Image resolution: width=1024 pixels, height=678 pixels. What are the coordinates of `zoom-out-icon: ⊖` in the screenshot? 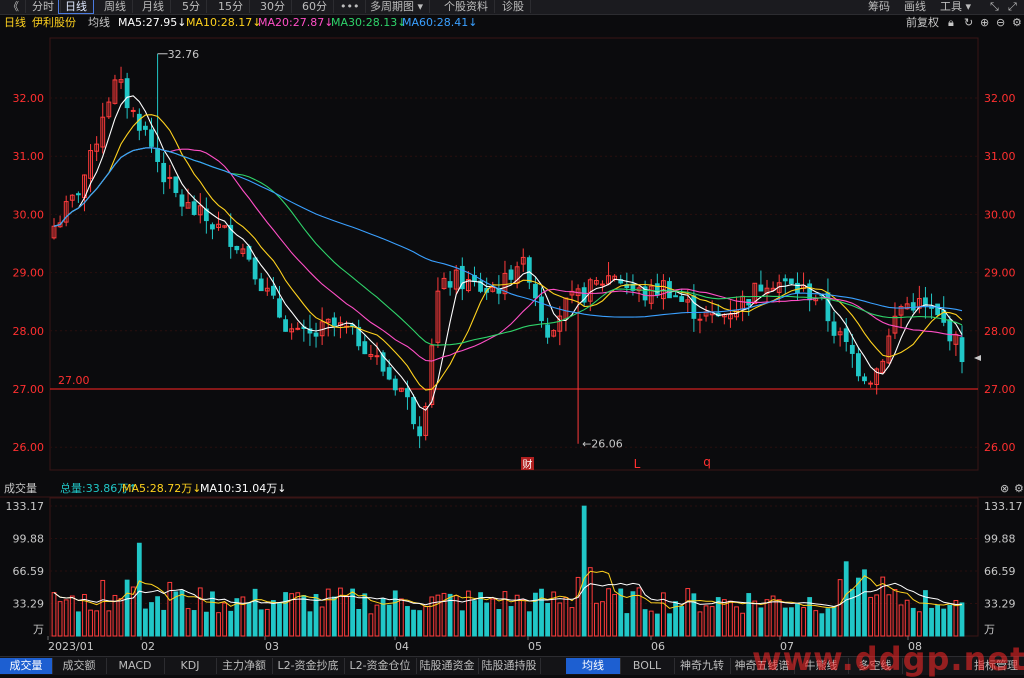 It's located at (1000, 23).